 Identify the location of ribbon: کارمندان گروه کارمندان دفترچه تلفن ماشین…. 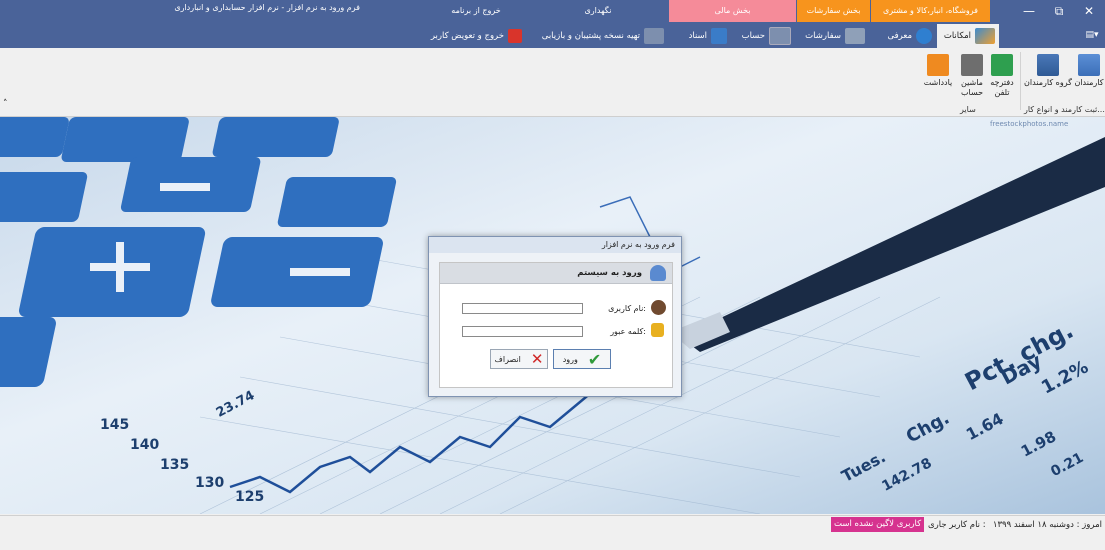
(552, 82).